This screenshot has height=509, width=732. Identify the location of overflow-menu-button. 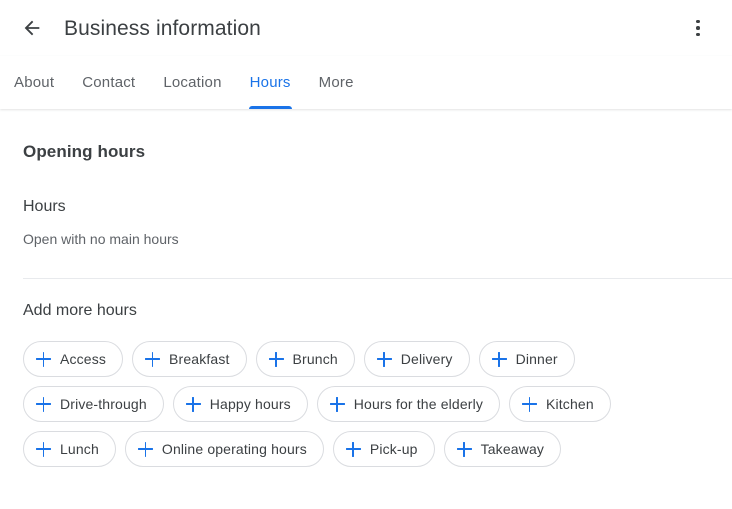
(698, 28).